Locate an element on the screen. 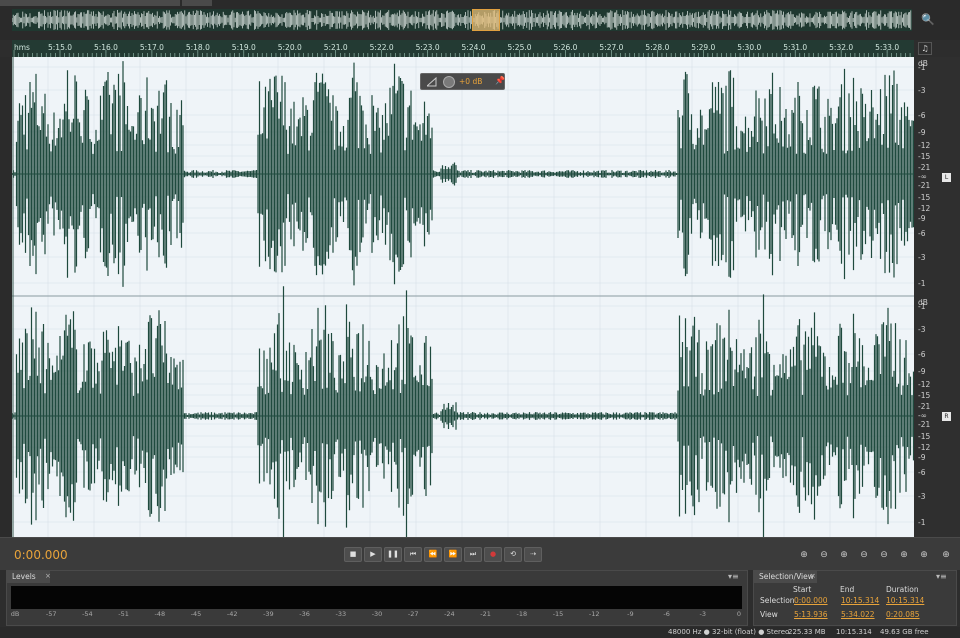 The width and height of the screenshot is (960, 638). channel-badge-l: L is located at coordinates (946, 177).